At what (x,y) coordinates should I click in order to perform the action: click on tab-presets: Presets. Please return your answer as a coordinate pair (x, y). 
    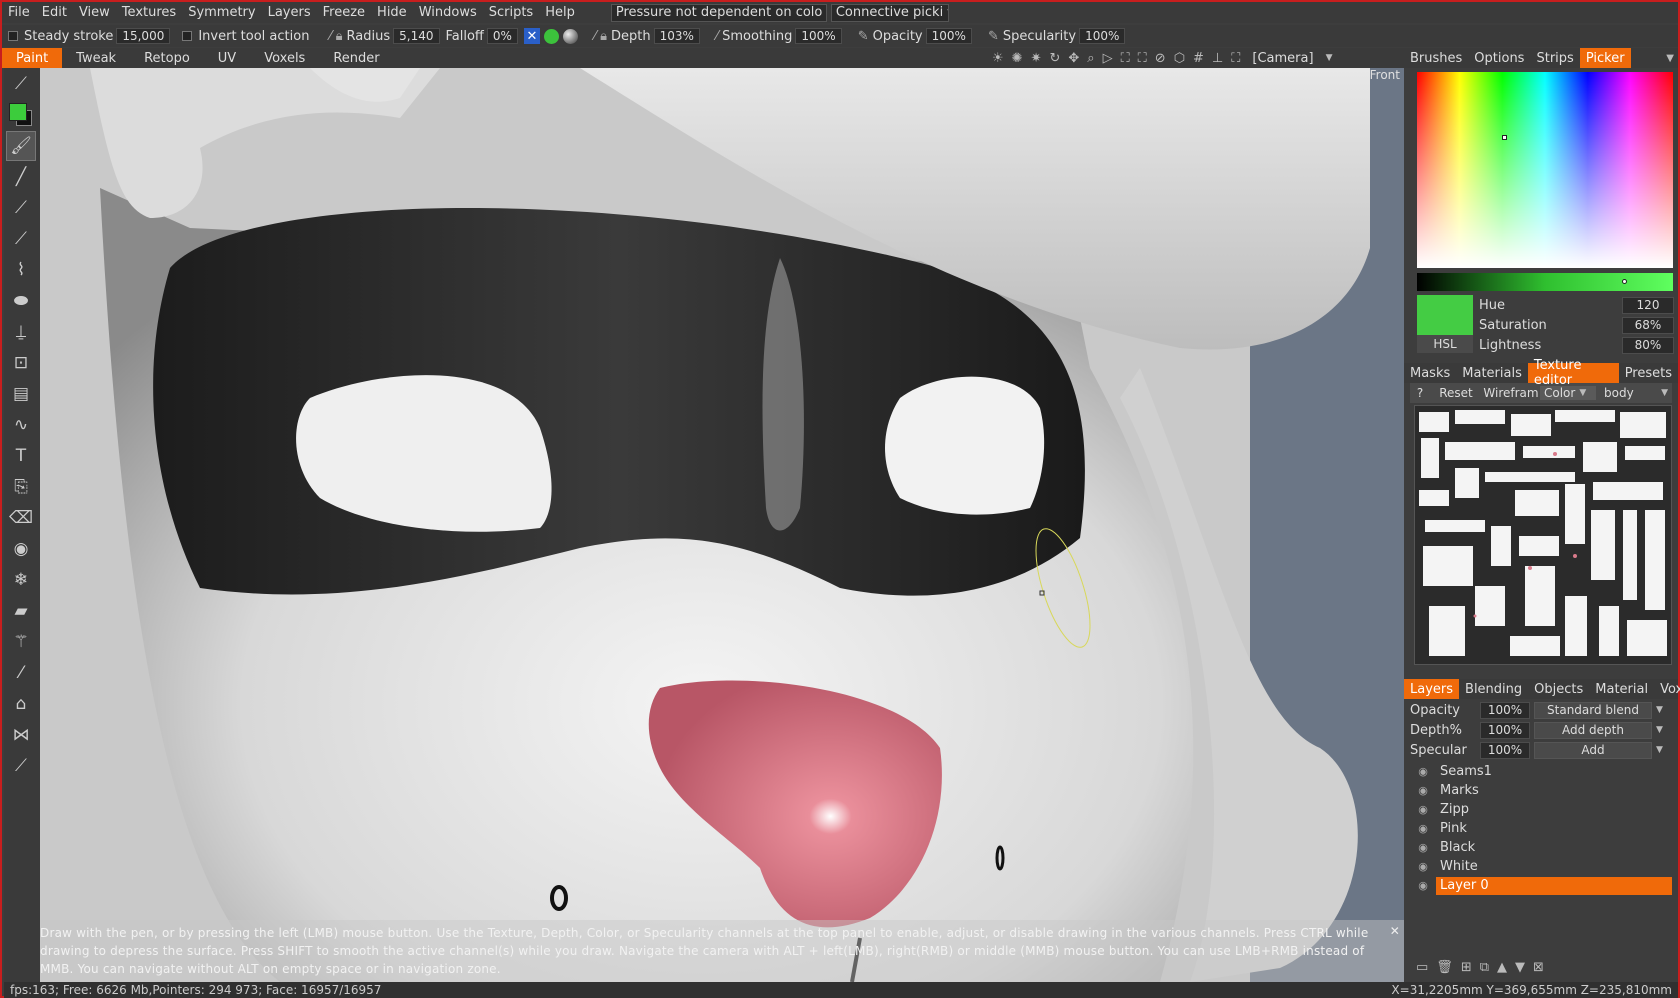
    Looking at the image, I should click on (1648, 373).